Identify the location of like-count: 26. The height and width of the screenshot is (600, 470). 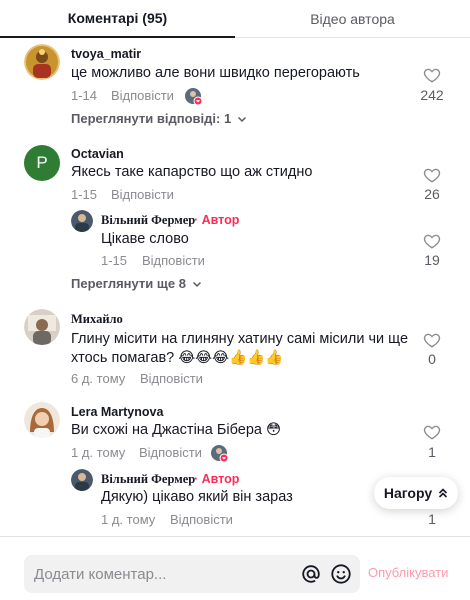
(432, 194).